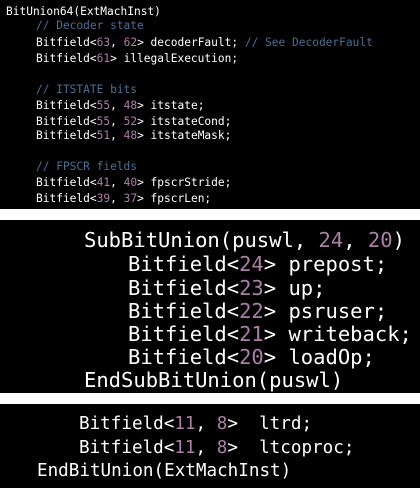  I want to click on code-number: 40, so click(130, 182).